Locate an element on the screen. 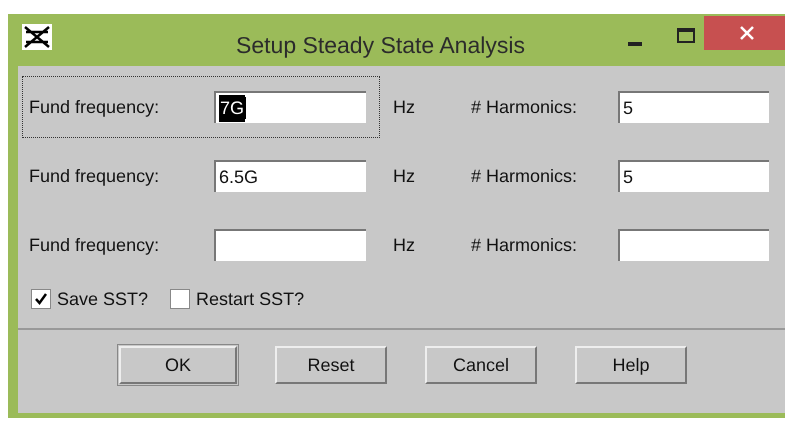 This screenshot has height=421, width=785. window-title: Setup Steady State Analysis is located at coordinates (380, 45).